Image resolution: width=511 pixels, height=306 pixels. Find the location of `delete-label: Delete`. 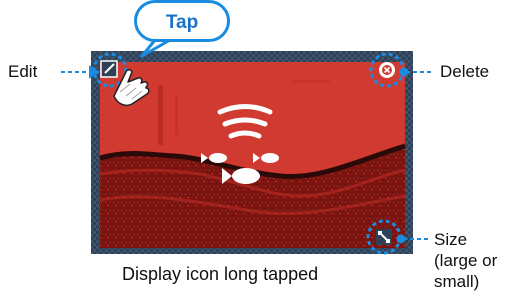

delete-label: Delete is located at coordinates (465, 71).